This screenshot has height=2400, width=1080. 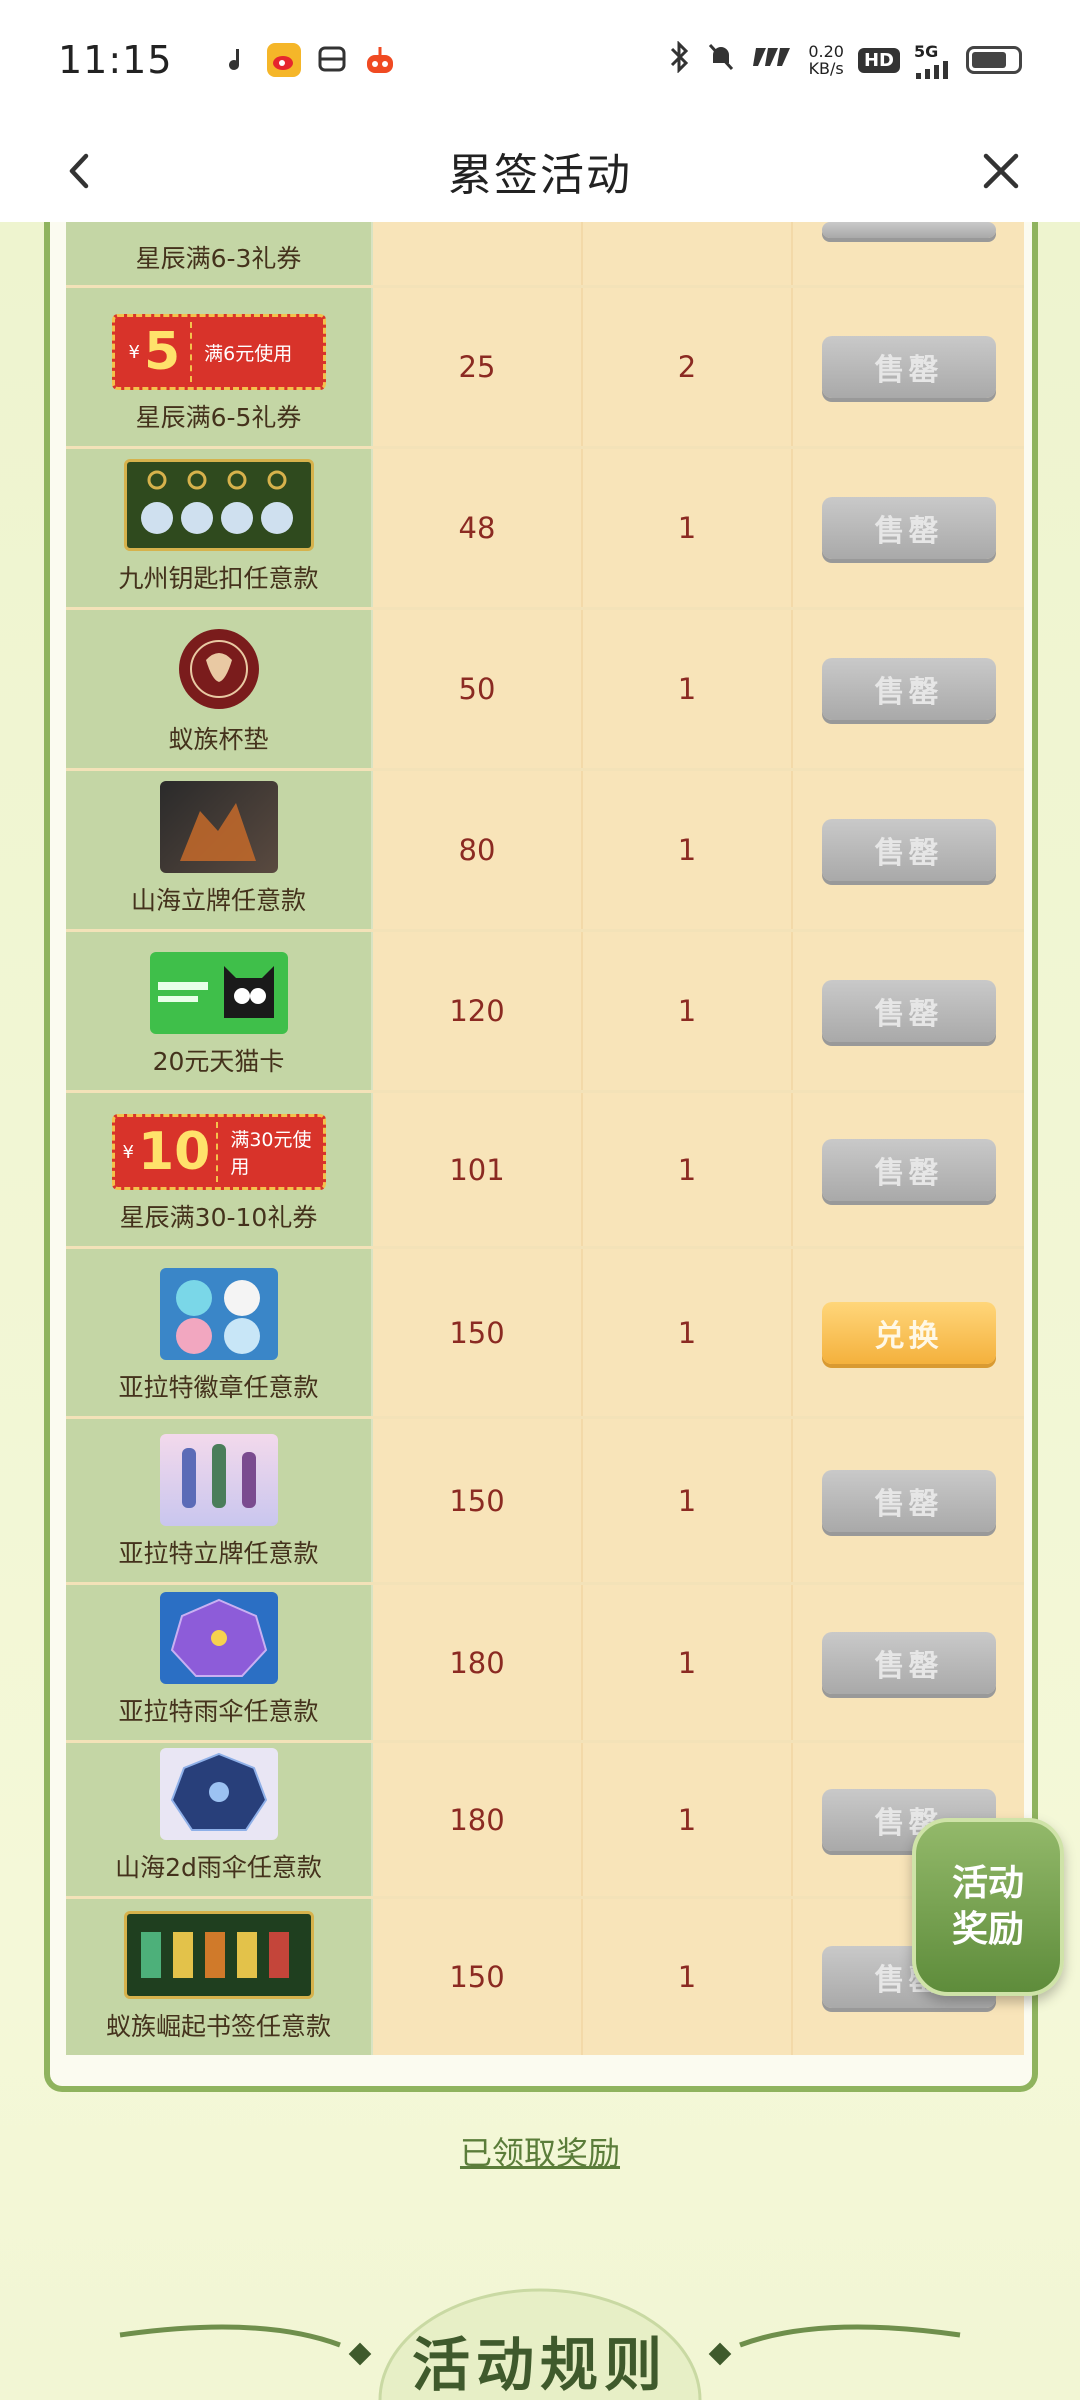 I want to click on network-type: 5G, so click(x=926, y=51).